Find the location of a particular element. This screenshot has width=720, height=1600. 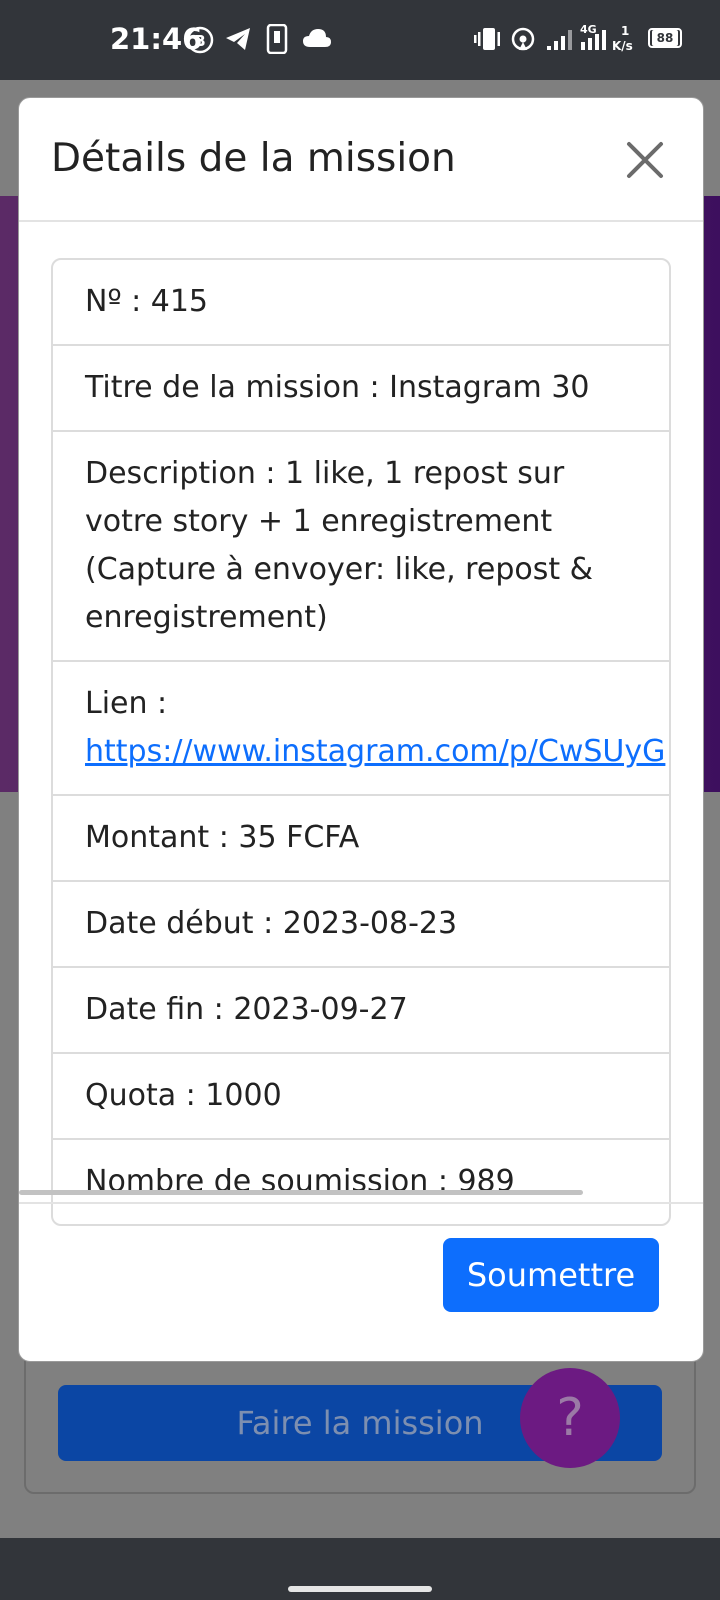

hotspot-icon is located at coordinates (523, 39).